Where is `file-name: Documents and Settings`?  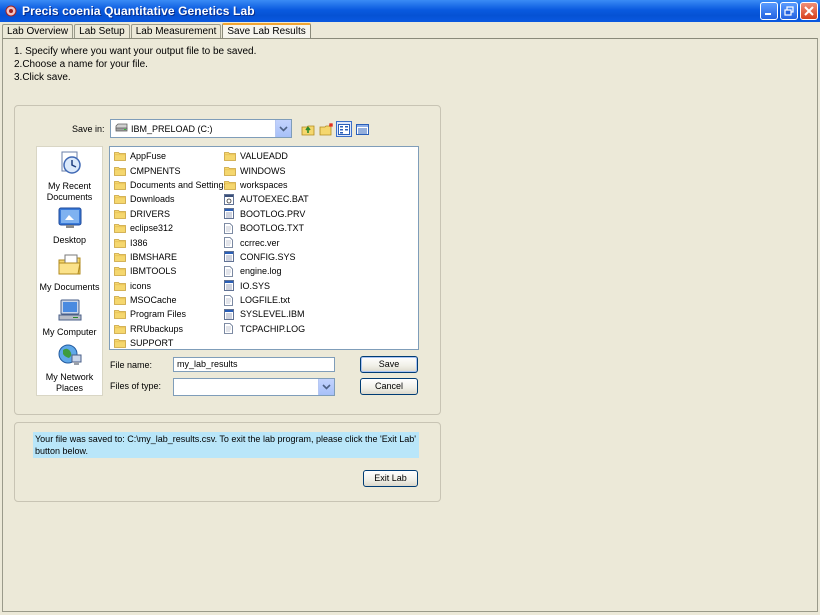 file-name: Documents and Settings is located at coordinates (179, 184).